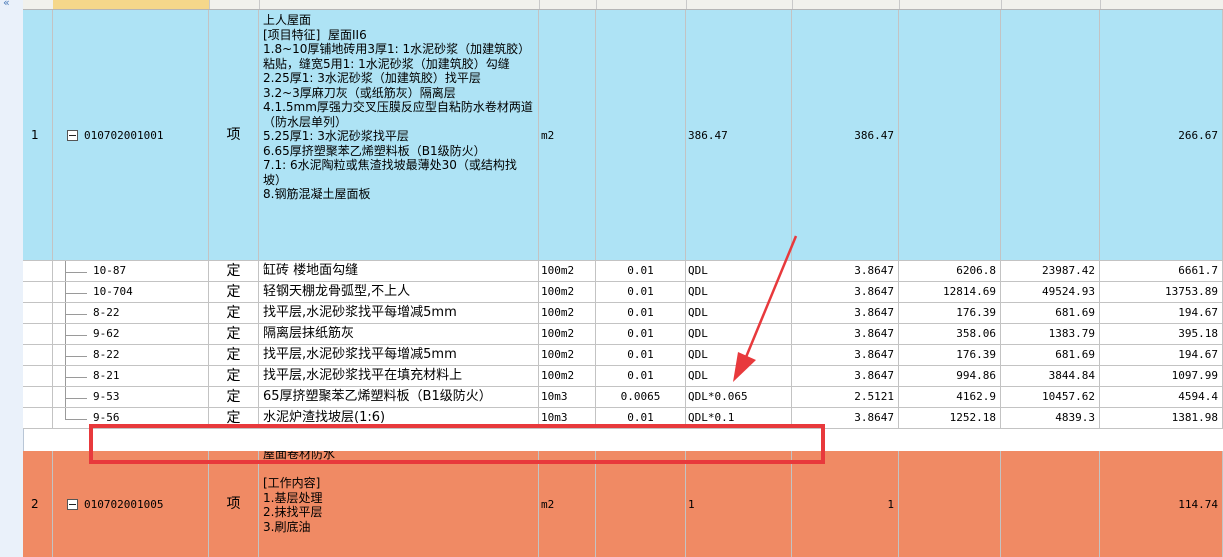  I want to click on annotation-arrow-icon, so click(765, 308).